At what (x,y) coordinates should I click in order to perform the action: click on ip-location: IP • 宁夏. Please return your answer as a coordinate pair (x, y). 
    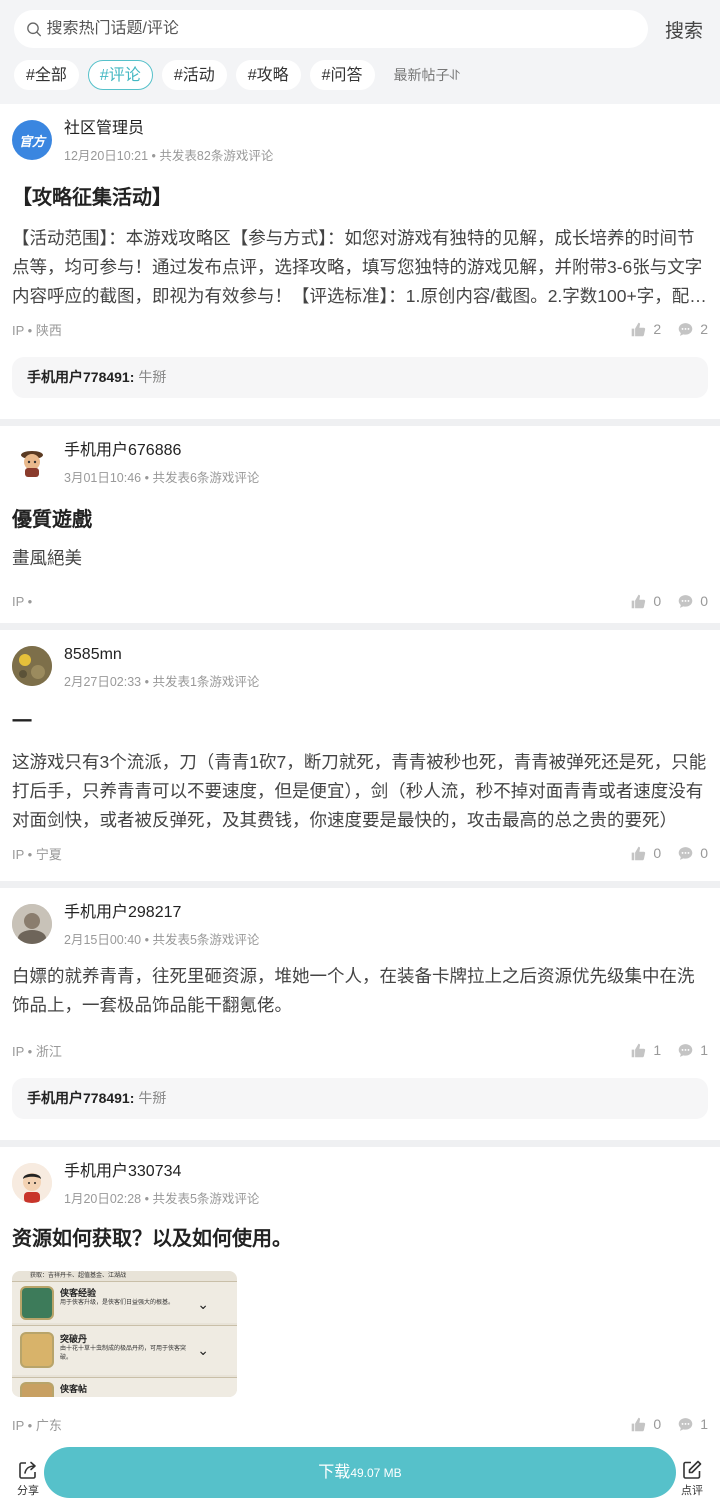
    Looking at the image, I should click on (37, 854).